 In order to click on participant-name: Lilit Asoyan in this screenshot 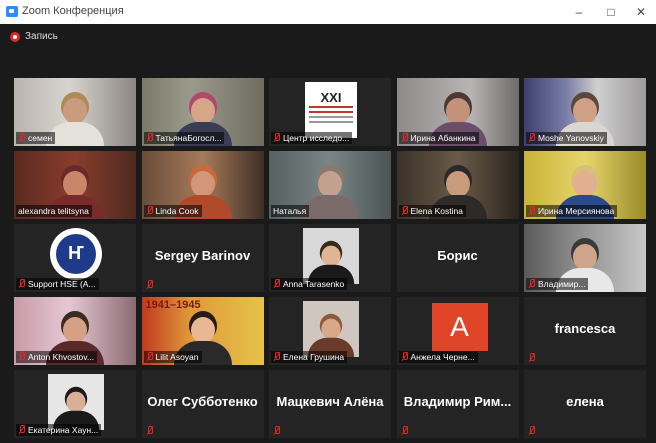, I will do `click(177, 357)`.